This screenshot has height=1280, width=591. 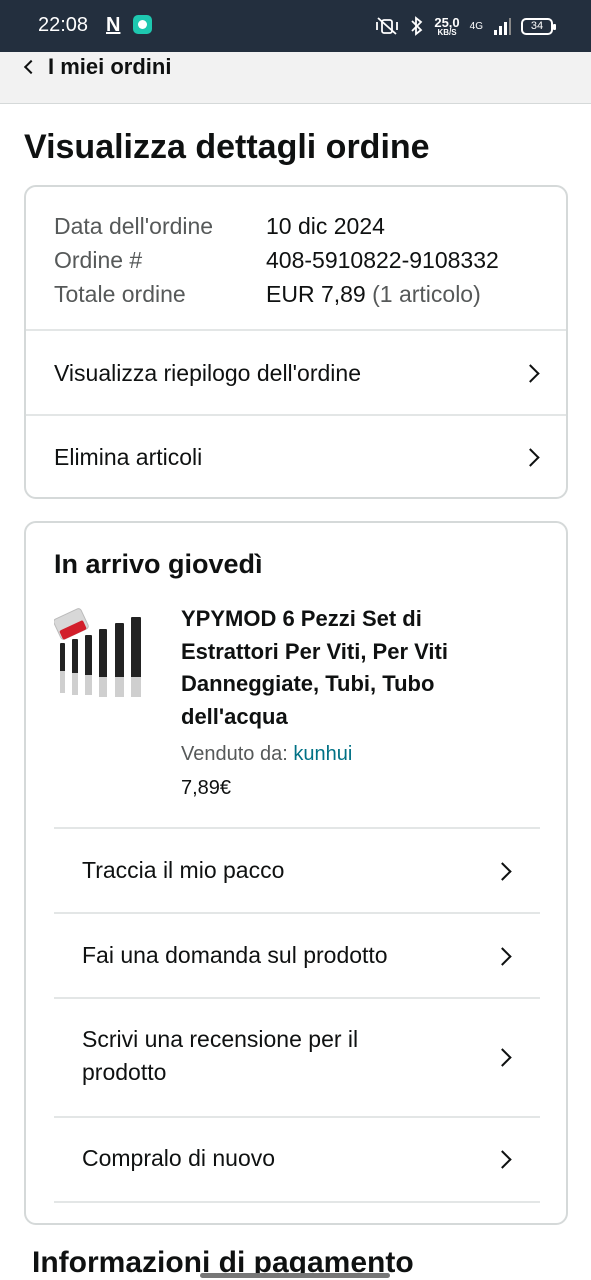 I want to click on bluetooth-icon, so click(x=417, y=26).